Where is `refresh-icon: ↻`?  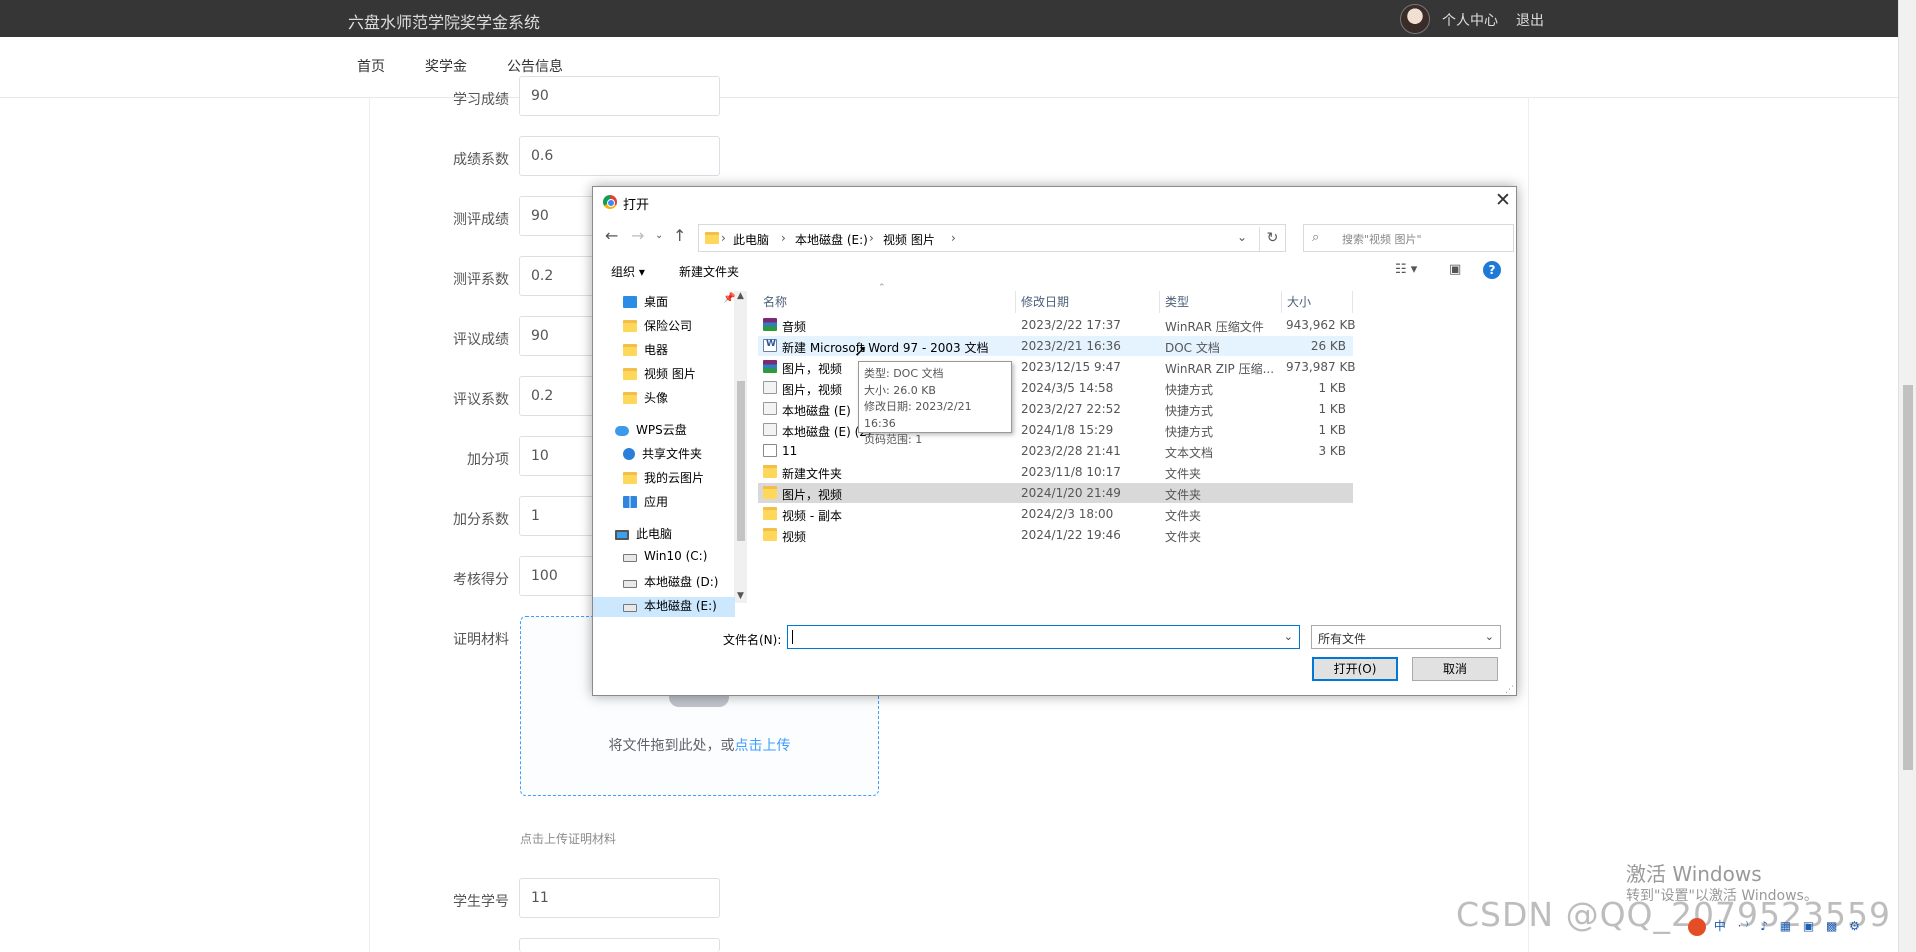 refresh-icon: ↻ is located at coordinates (1272, 239).